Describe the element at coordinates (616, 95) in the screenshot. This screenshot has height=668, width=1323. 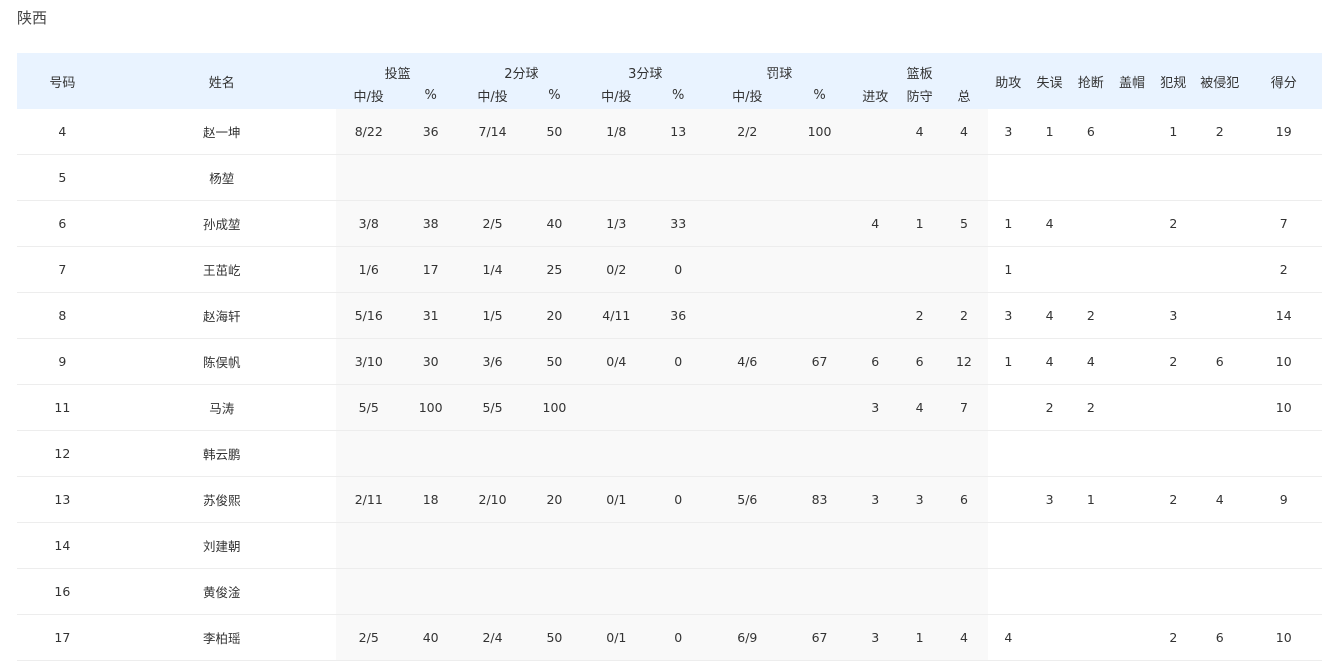
I see `header-three-made-att: 中/投` at that location.